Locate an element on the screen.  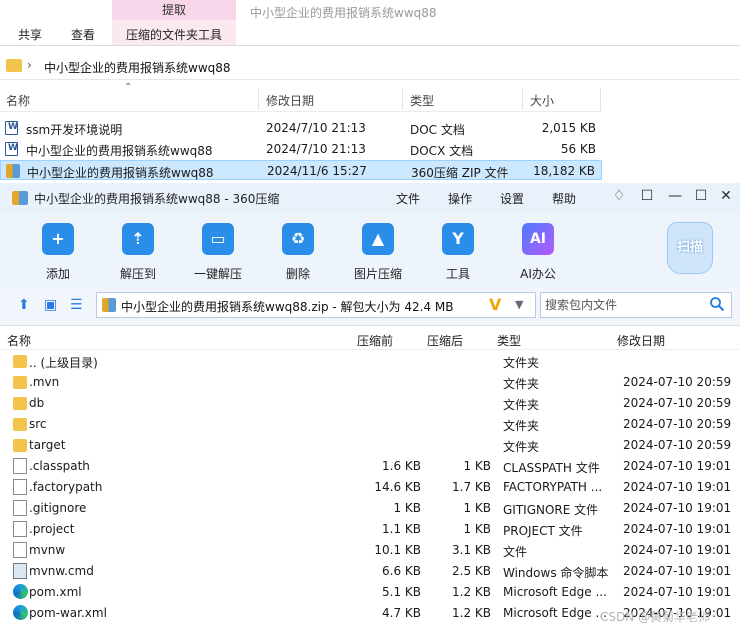
file-type: GITIGNORE 文件 is located at coordinates (551, 510).